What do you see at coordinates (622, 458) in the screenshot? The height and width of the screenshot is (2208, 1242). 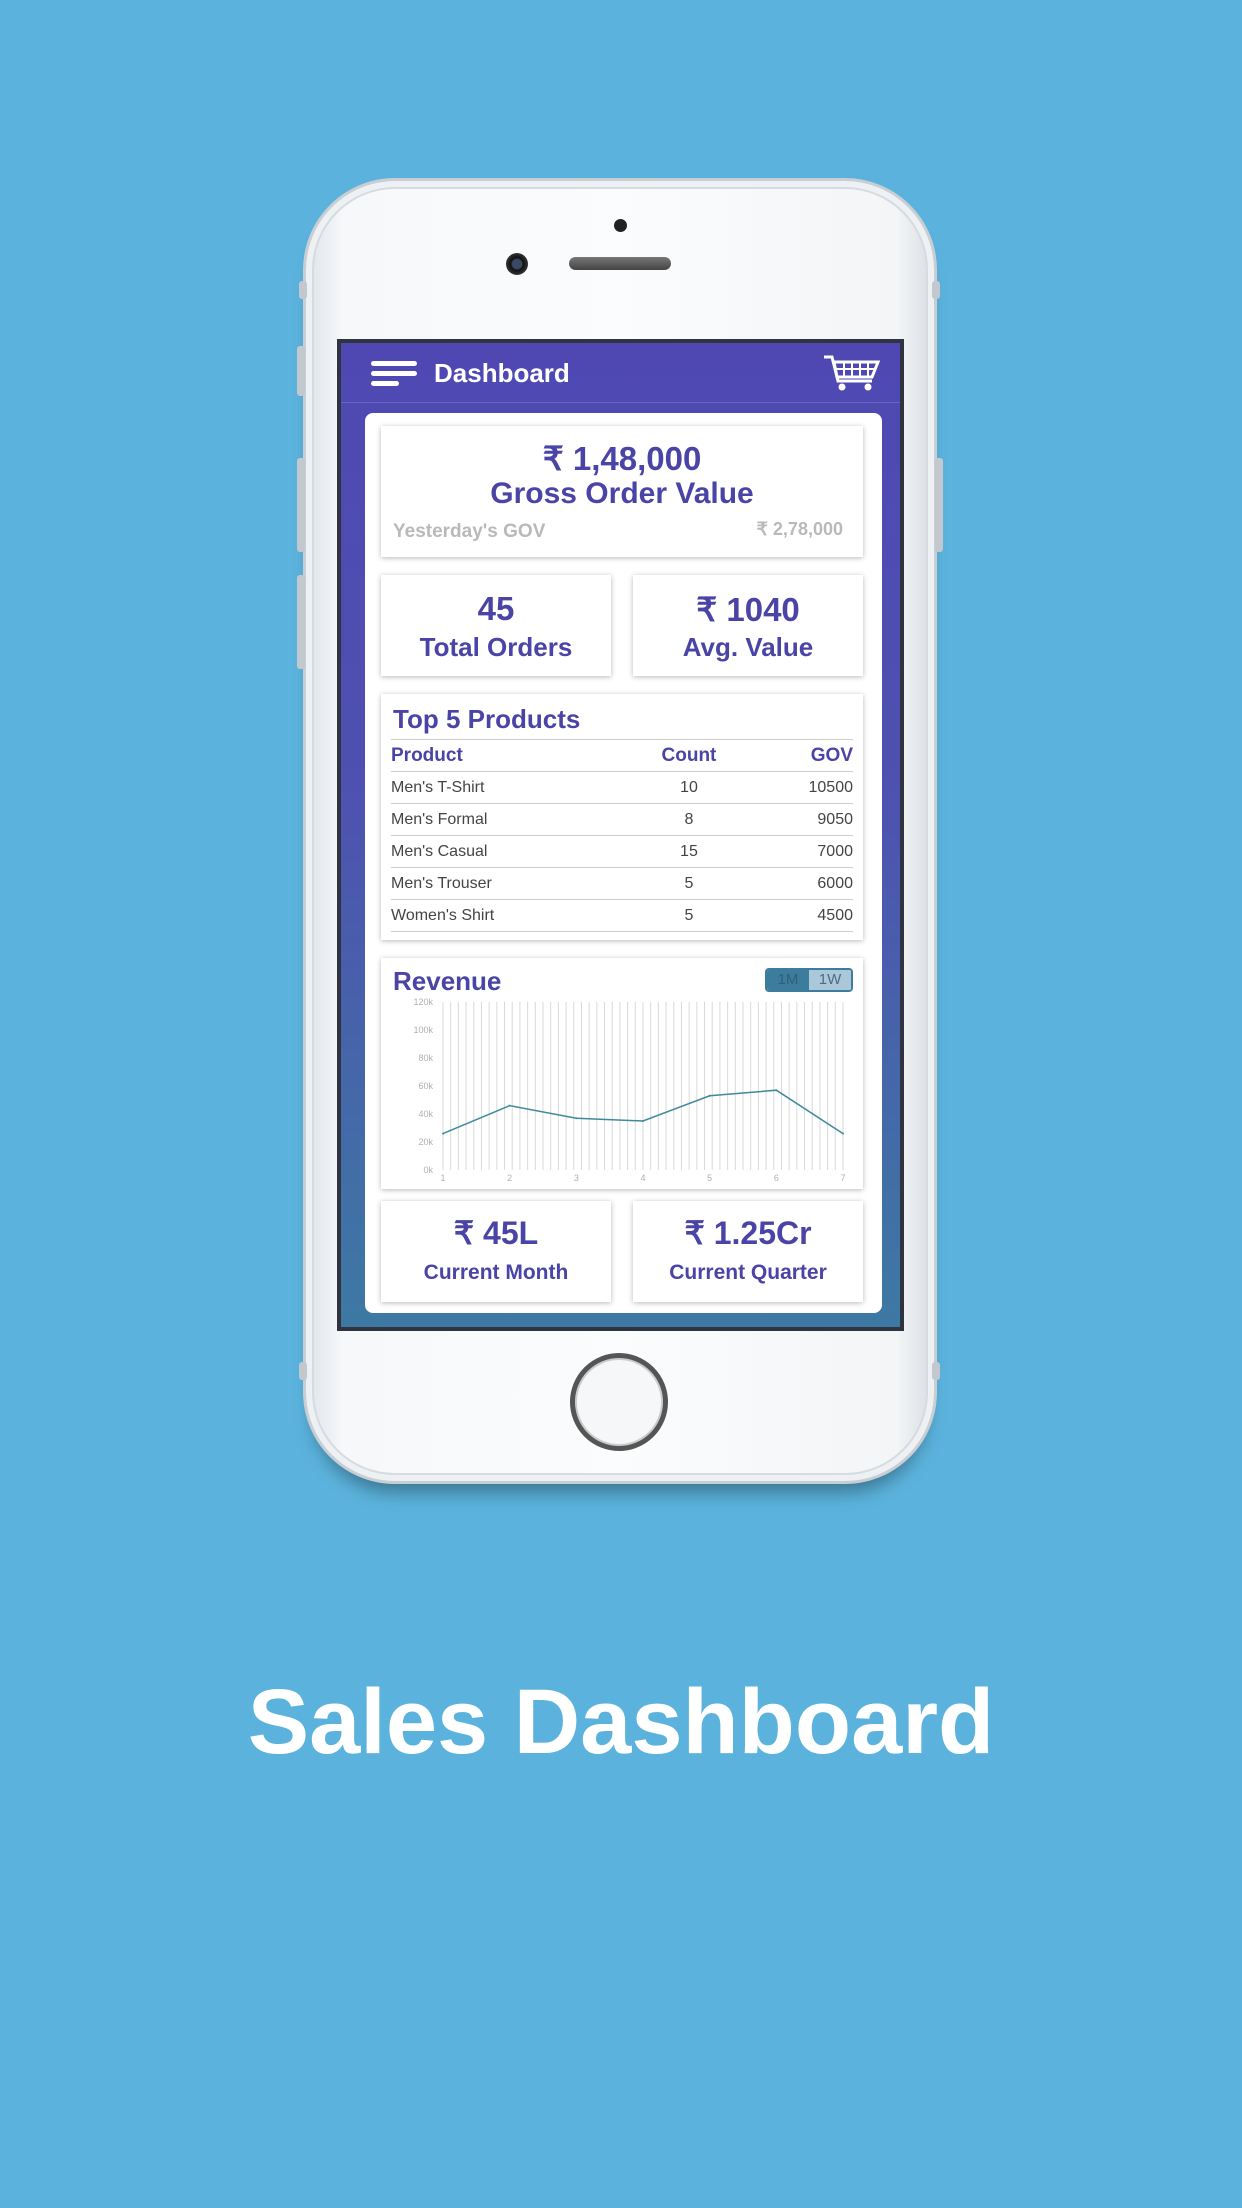 I see `gov-amount: ₹ 1,48,000` at bounding box center [622, 458].